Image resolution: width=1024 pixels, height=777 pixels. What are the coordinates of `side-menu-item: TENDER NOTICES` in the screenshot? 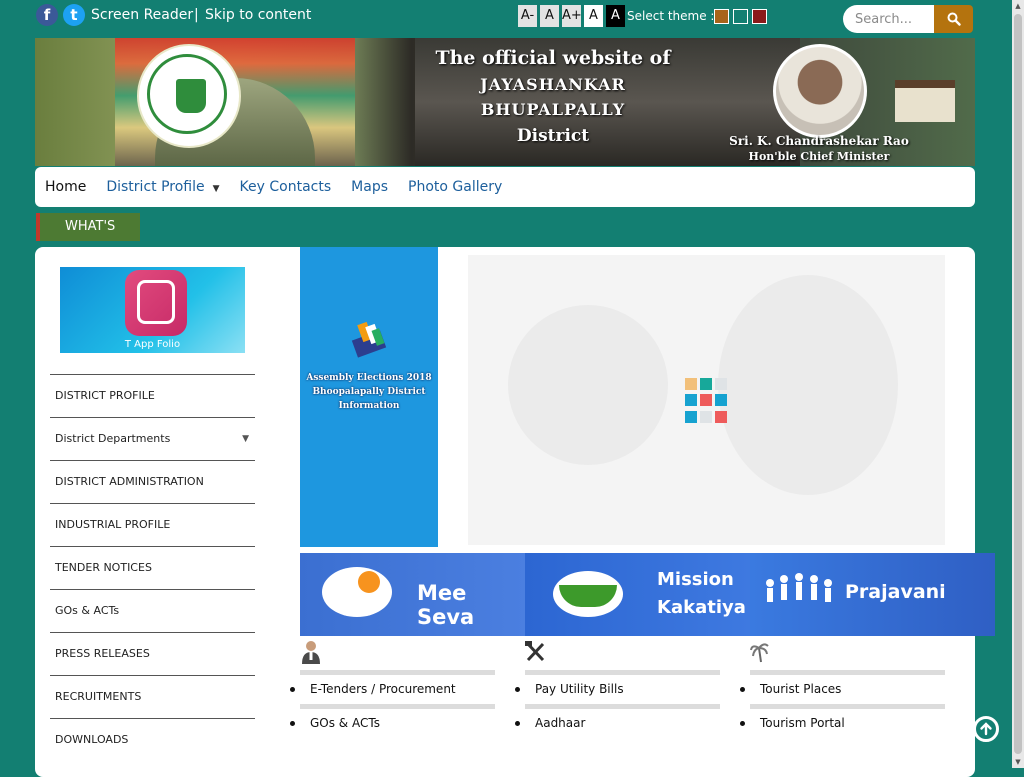 It's located at (152, 567).